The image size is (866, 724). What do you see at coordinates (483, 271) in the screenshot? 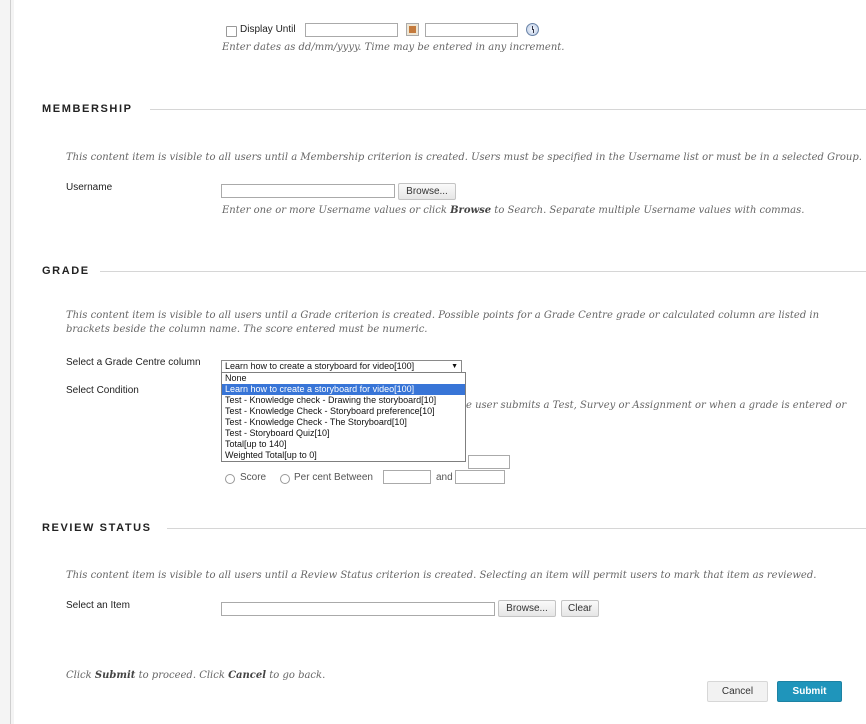
I see `grade-divider` at bounding box center [483, 271].